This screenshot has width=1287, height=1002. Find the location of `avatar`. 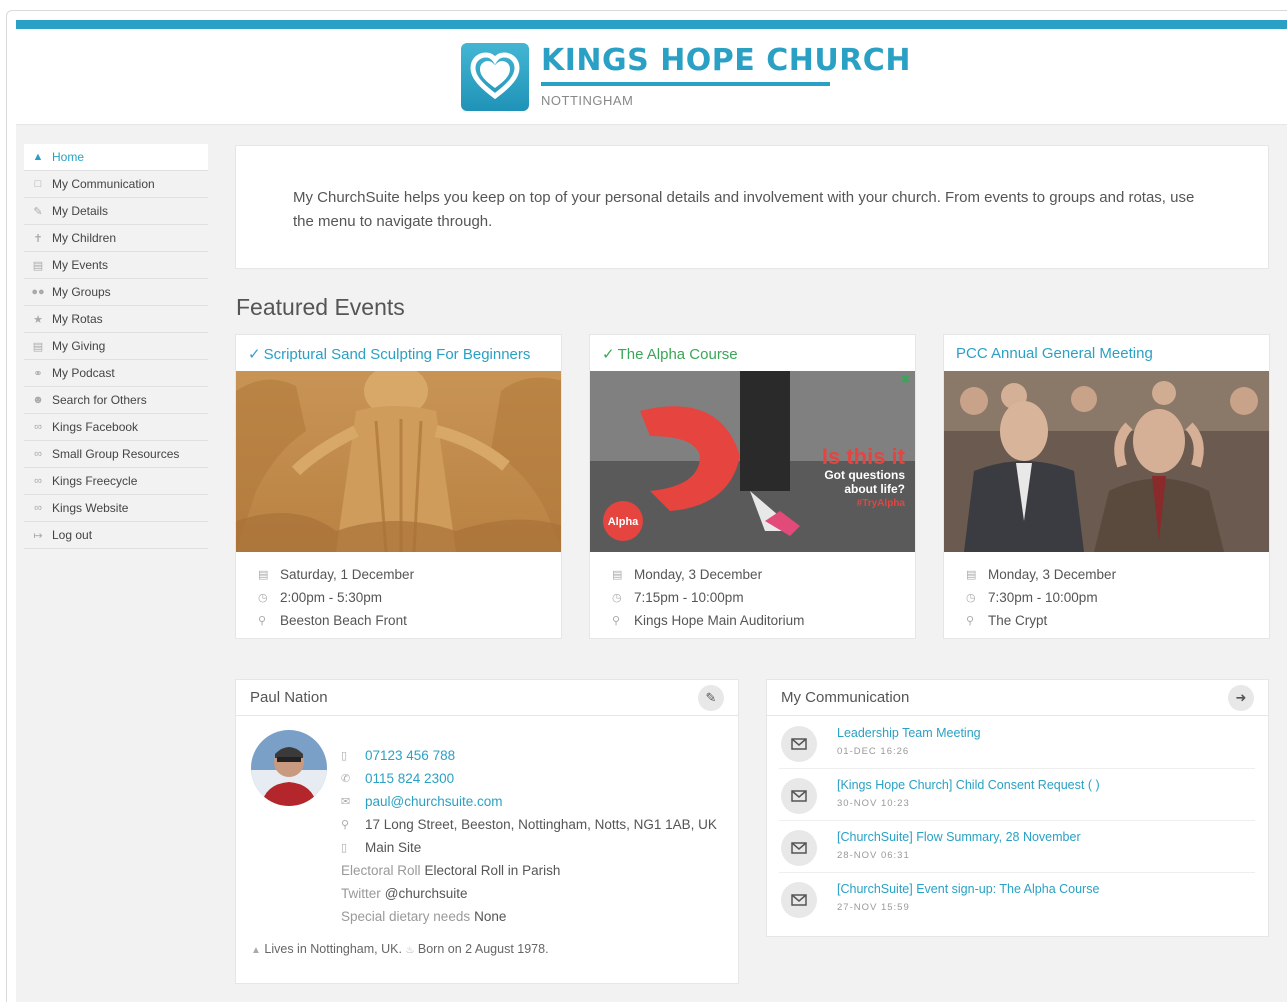

avatar is located at coordinates (289, 768).